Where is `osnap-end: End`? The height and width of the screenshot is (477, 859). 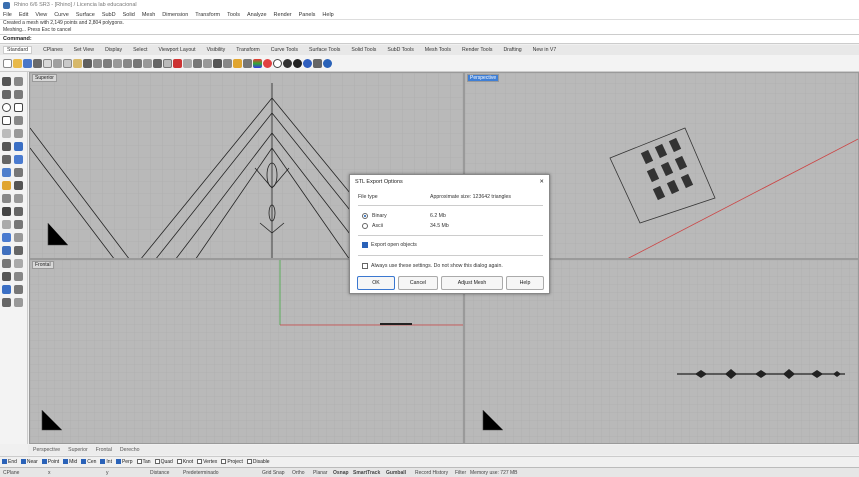 osnap-end: End is located at coordinates (9, 462).